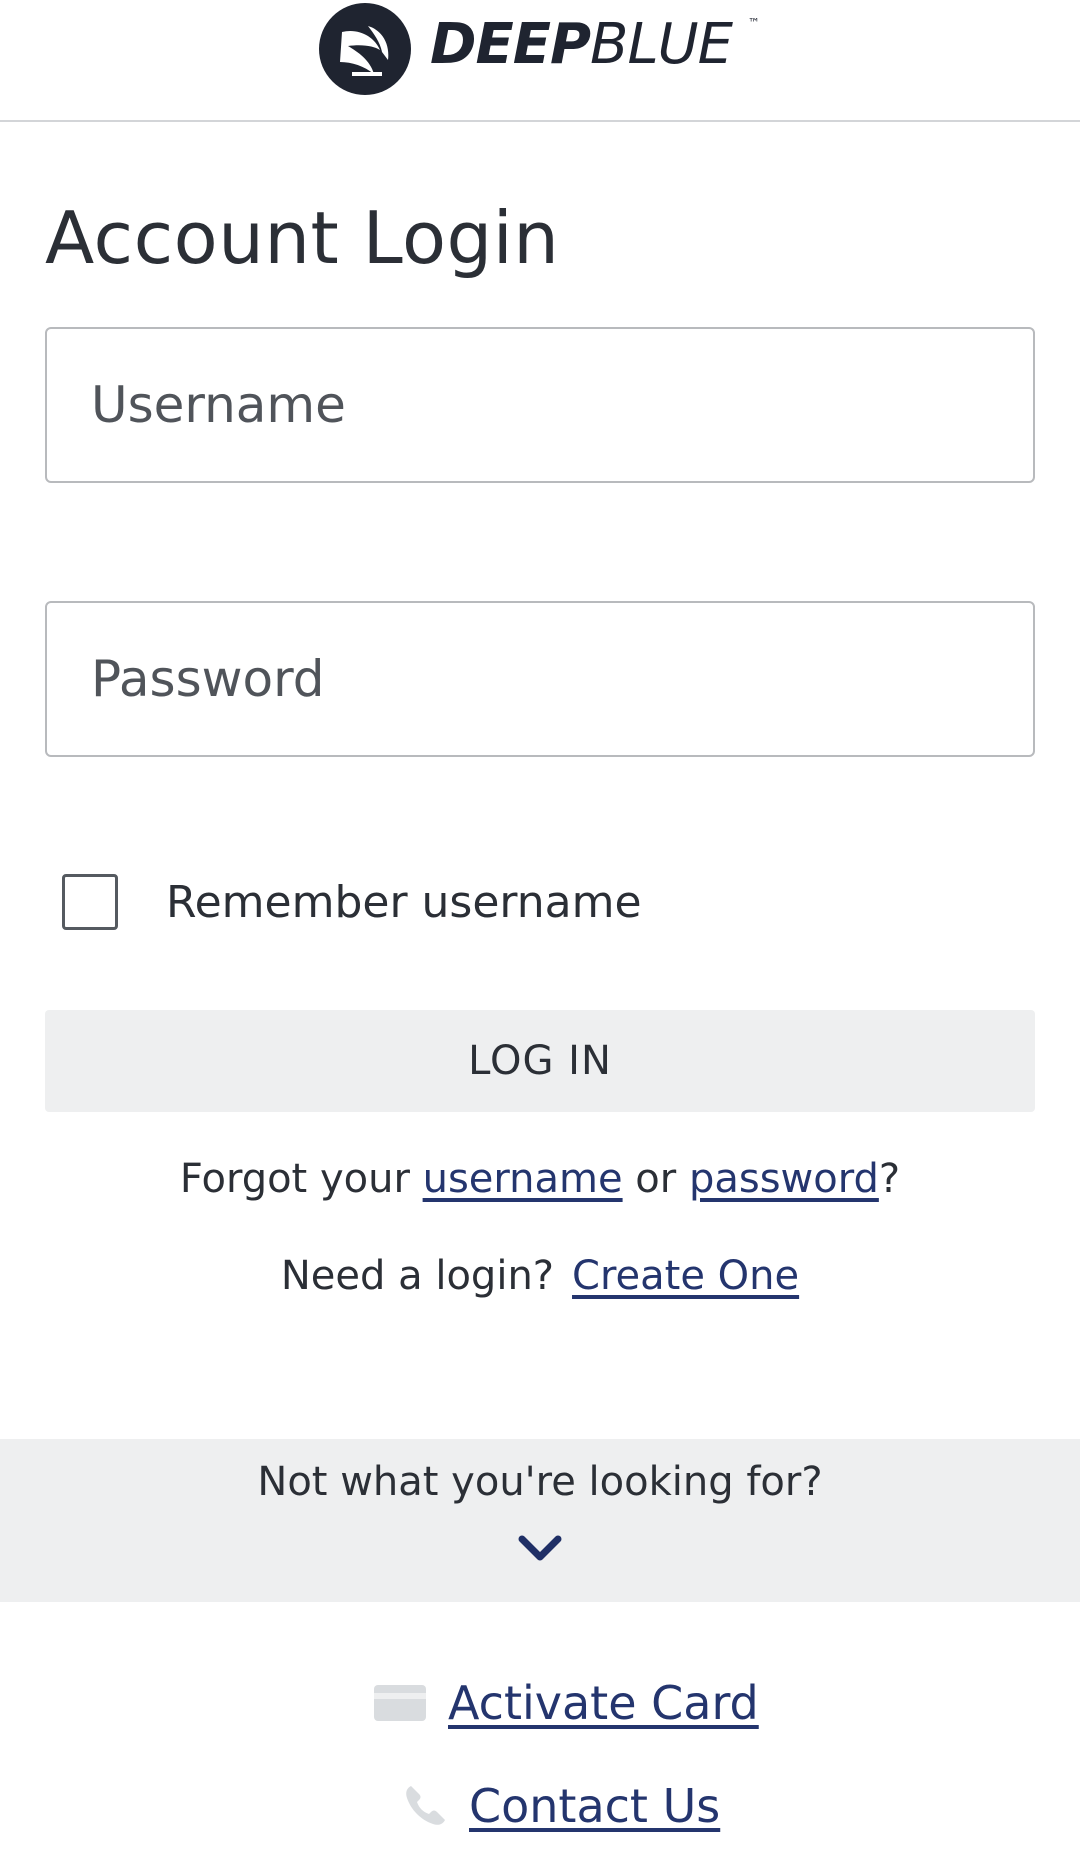 The image size is (1080, 1865). What do you see at coordinates (404, 902) in the screenshot?
I see `remember-username-label: Remember username` at bounding box center [404, 902].